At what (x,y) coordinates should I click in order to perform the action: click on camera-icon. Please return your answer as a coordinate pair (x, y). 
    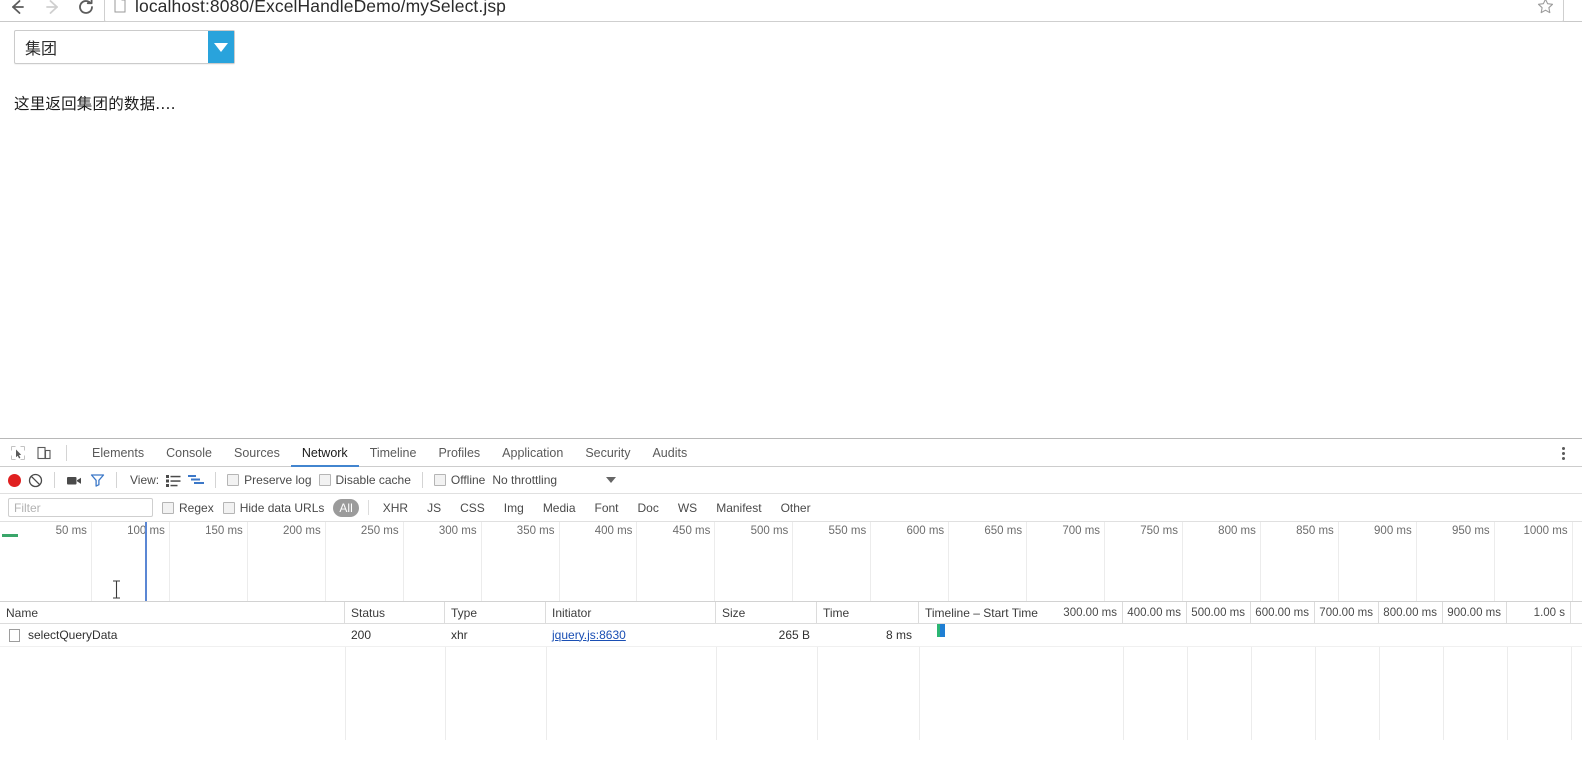
    Looking at the image, I should click on (74, 480).